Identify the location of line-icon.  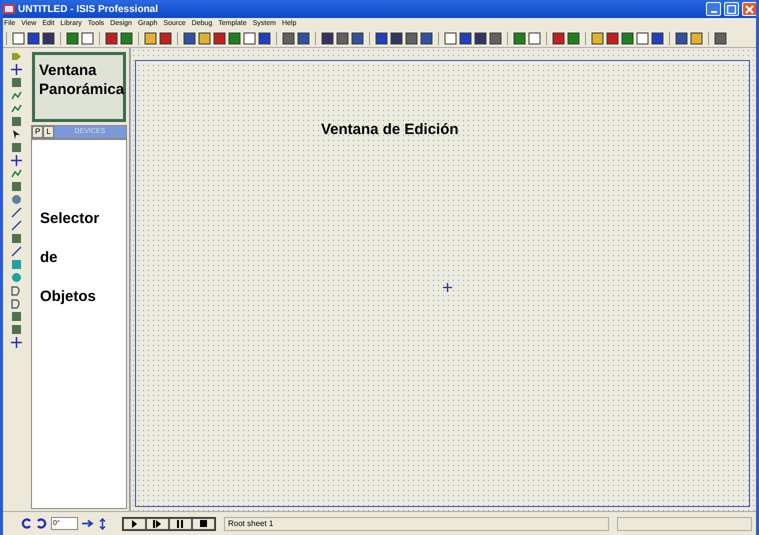
(16, 251).